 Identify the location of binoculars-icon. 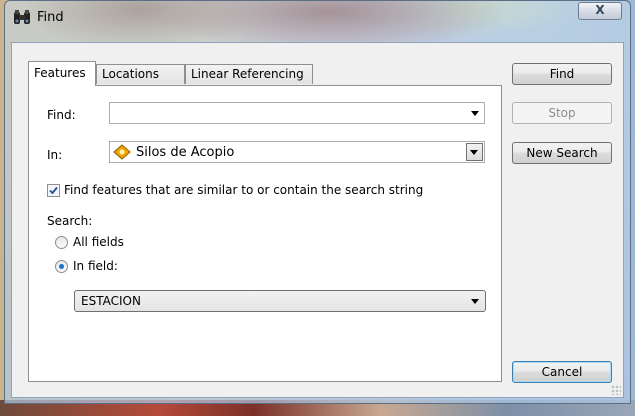
(22, 17).